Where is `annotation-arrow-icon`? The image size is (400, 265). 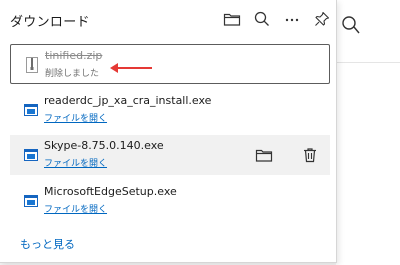 annotation-arrow-icon is located at coordinates (131, 68).